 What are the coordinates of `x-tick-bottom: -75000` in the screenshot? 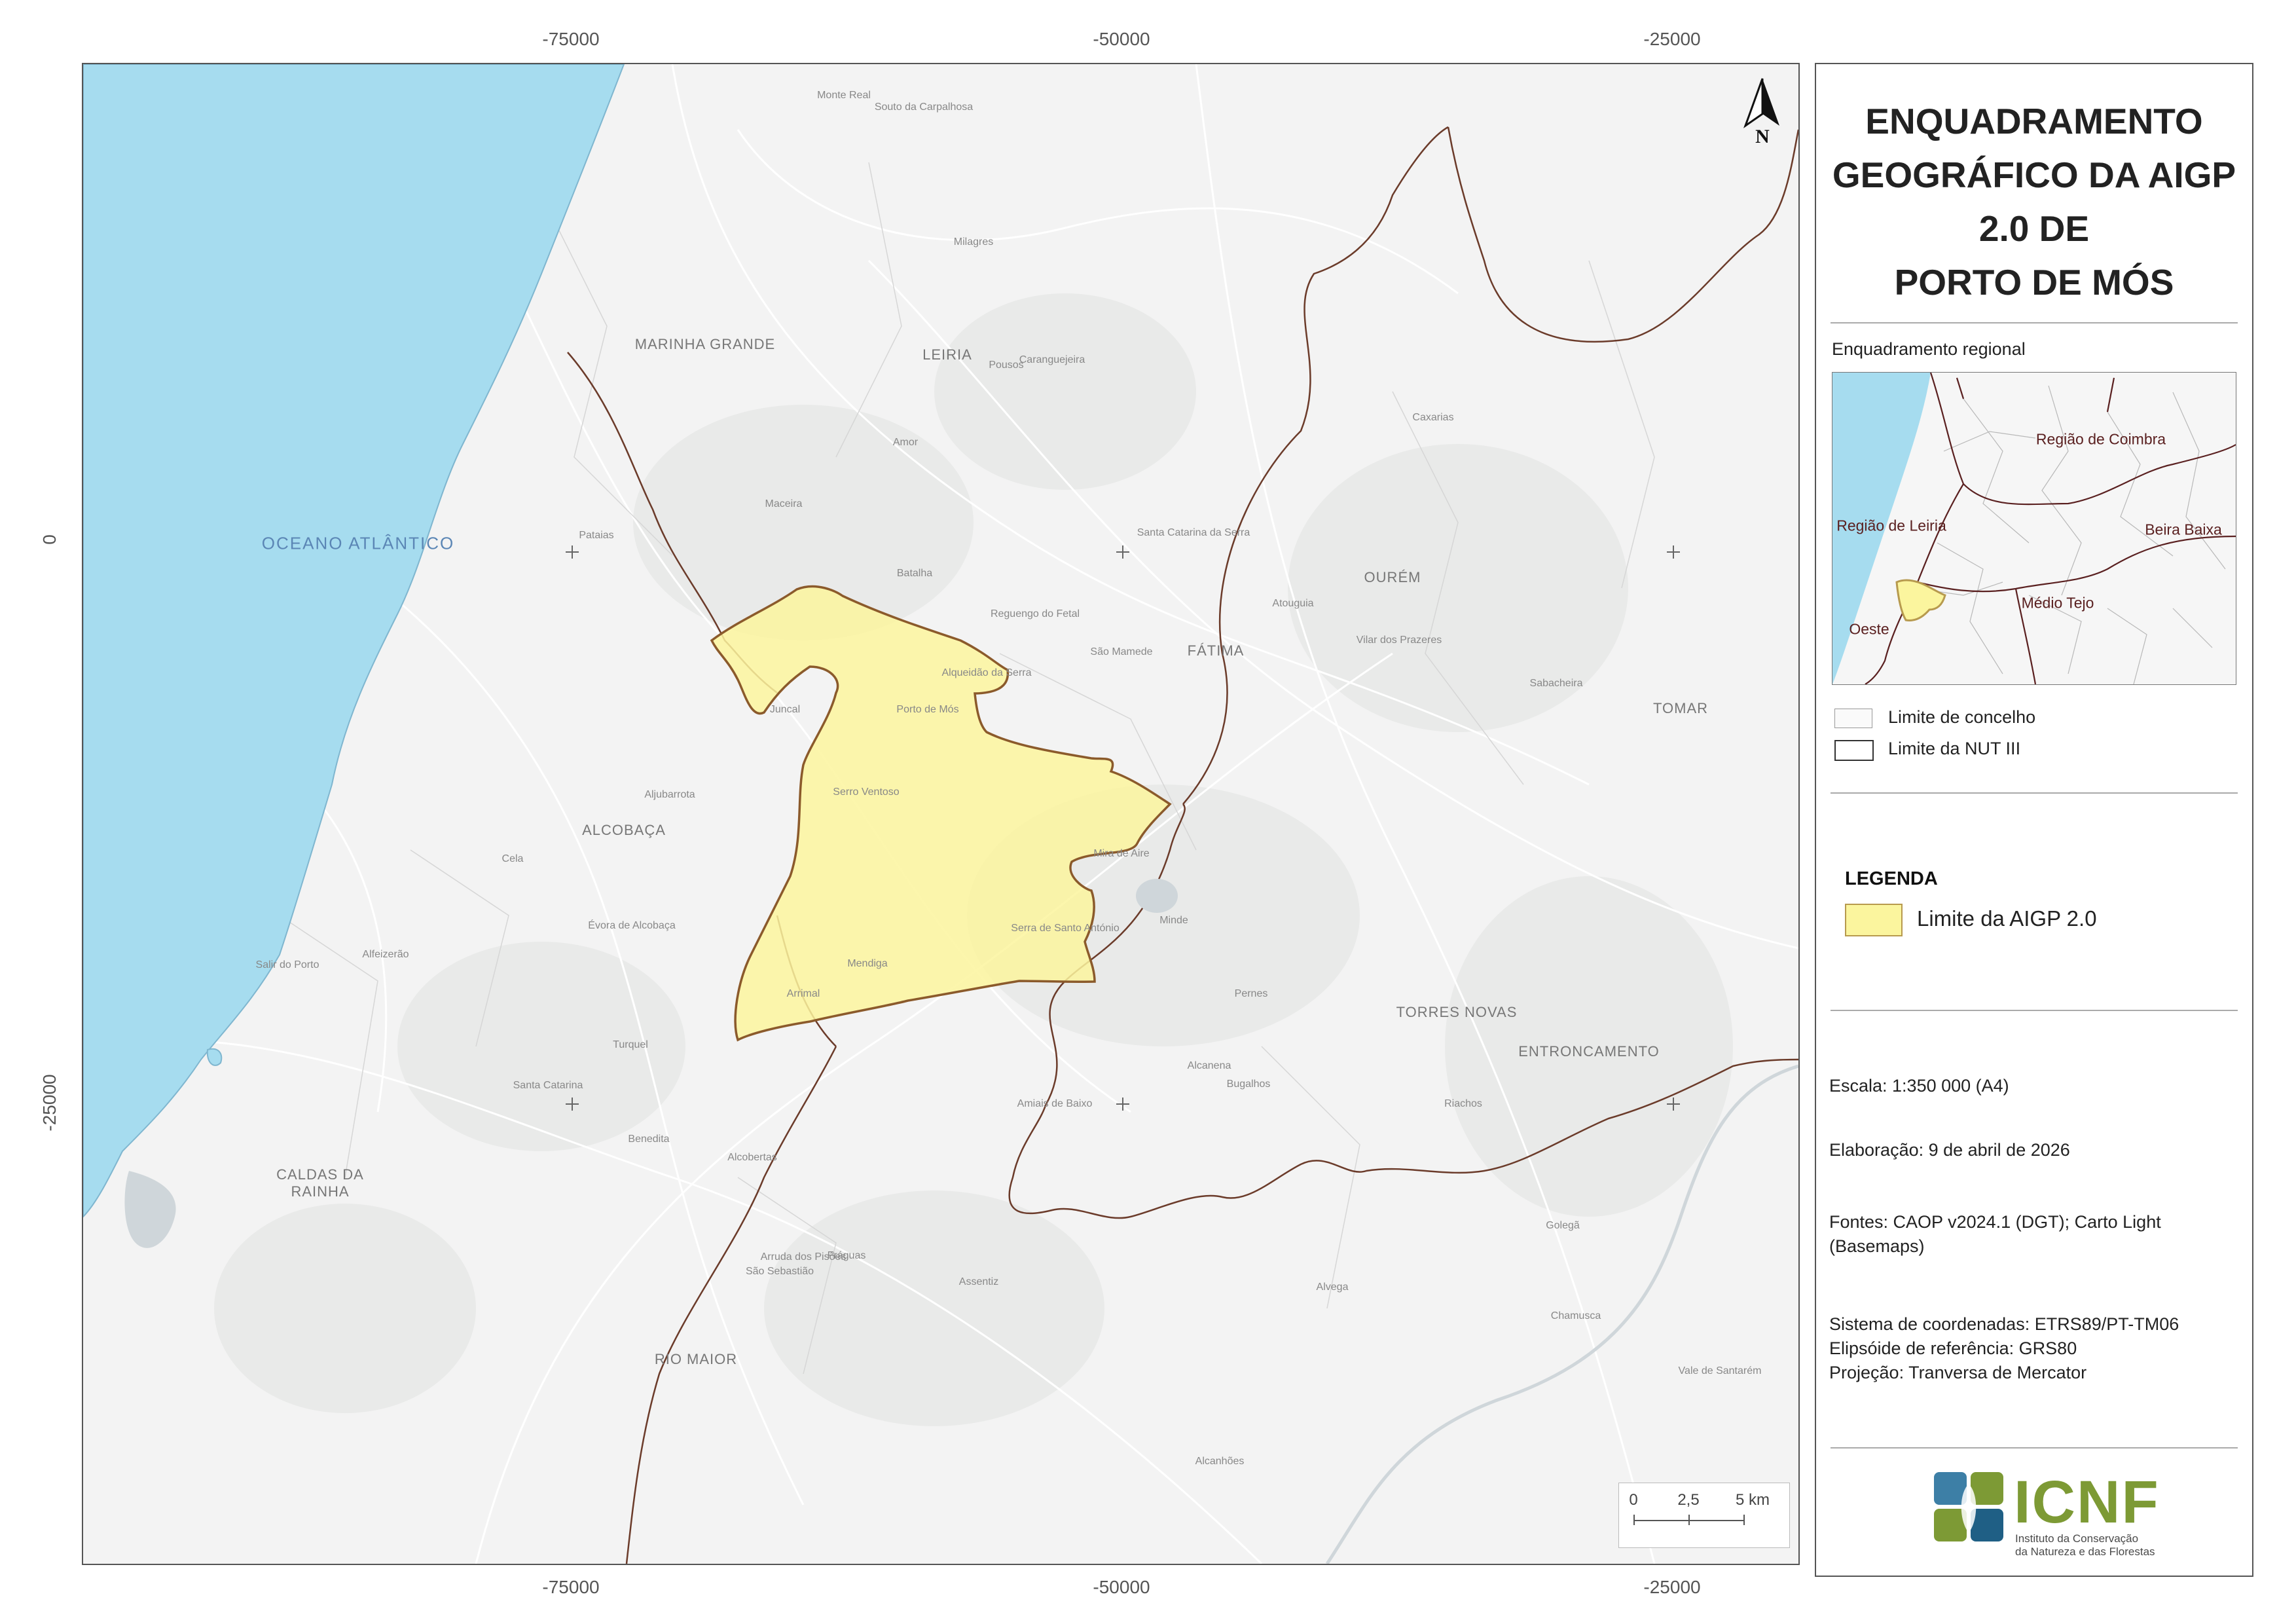 It's located at (571, 1587).